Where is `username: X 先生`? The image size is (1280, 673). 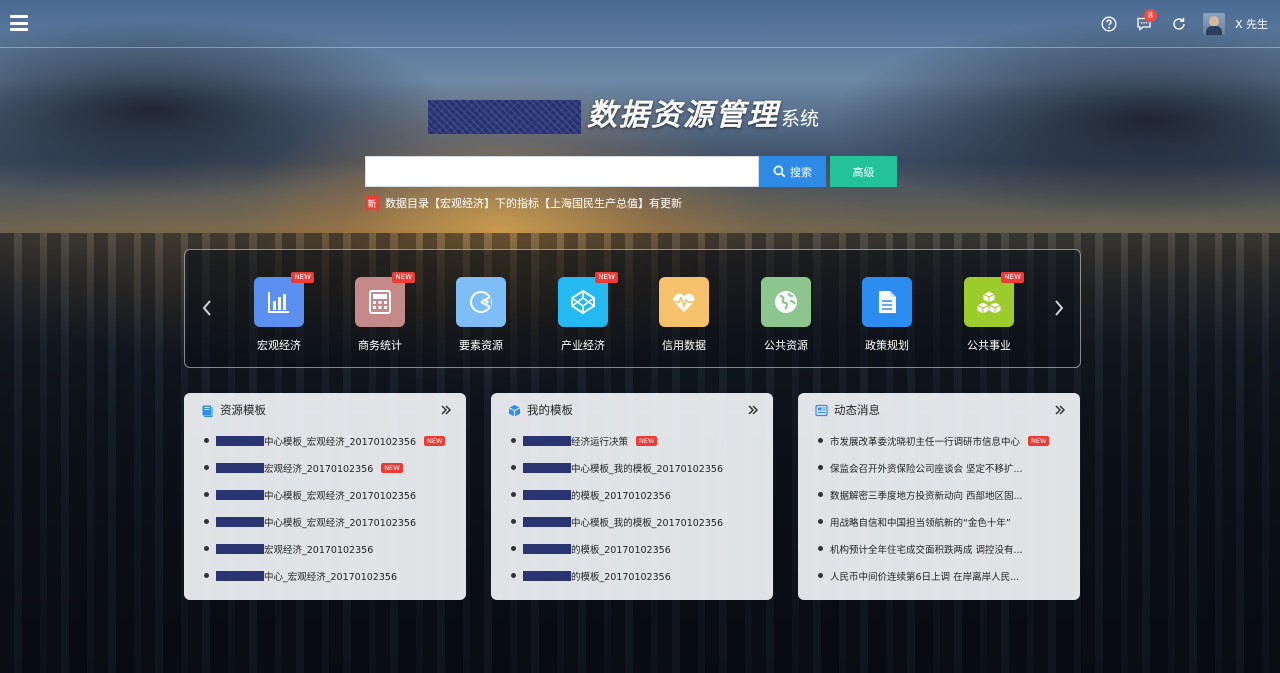
username: X 先生 is located at coordinates (1251, 24).